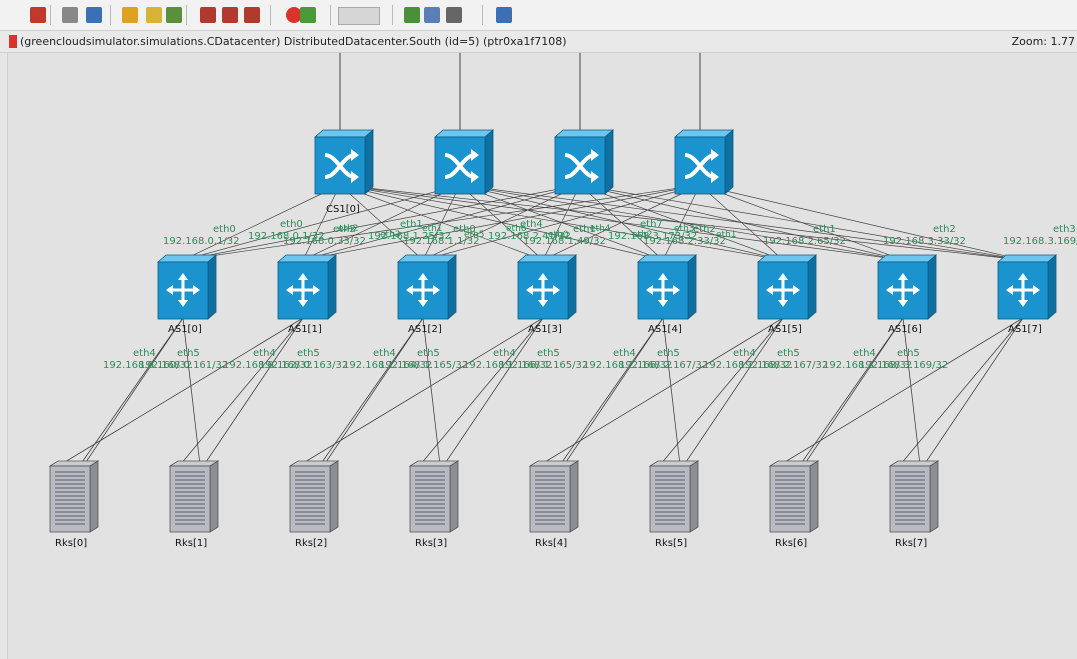 This screenshot has width=1077, height=659. What do you see at coordinates (38, 15) in the screenshot?
I see `run-icon` at bounding box center [38, 15].